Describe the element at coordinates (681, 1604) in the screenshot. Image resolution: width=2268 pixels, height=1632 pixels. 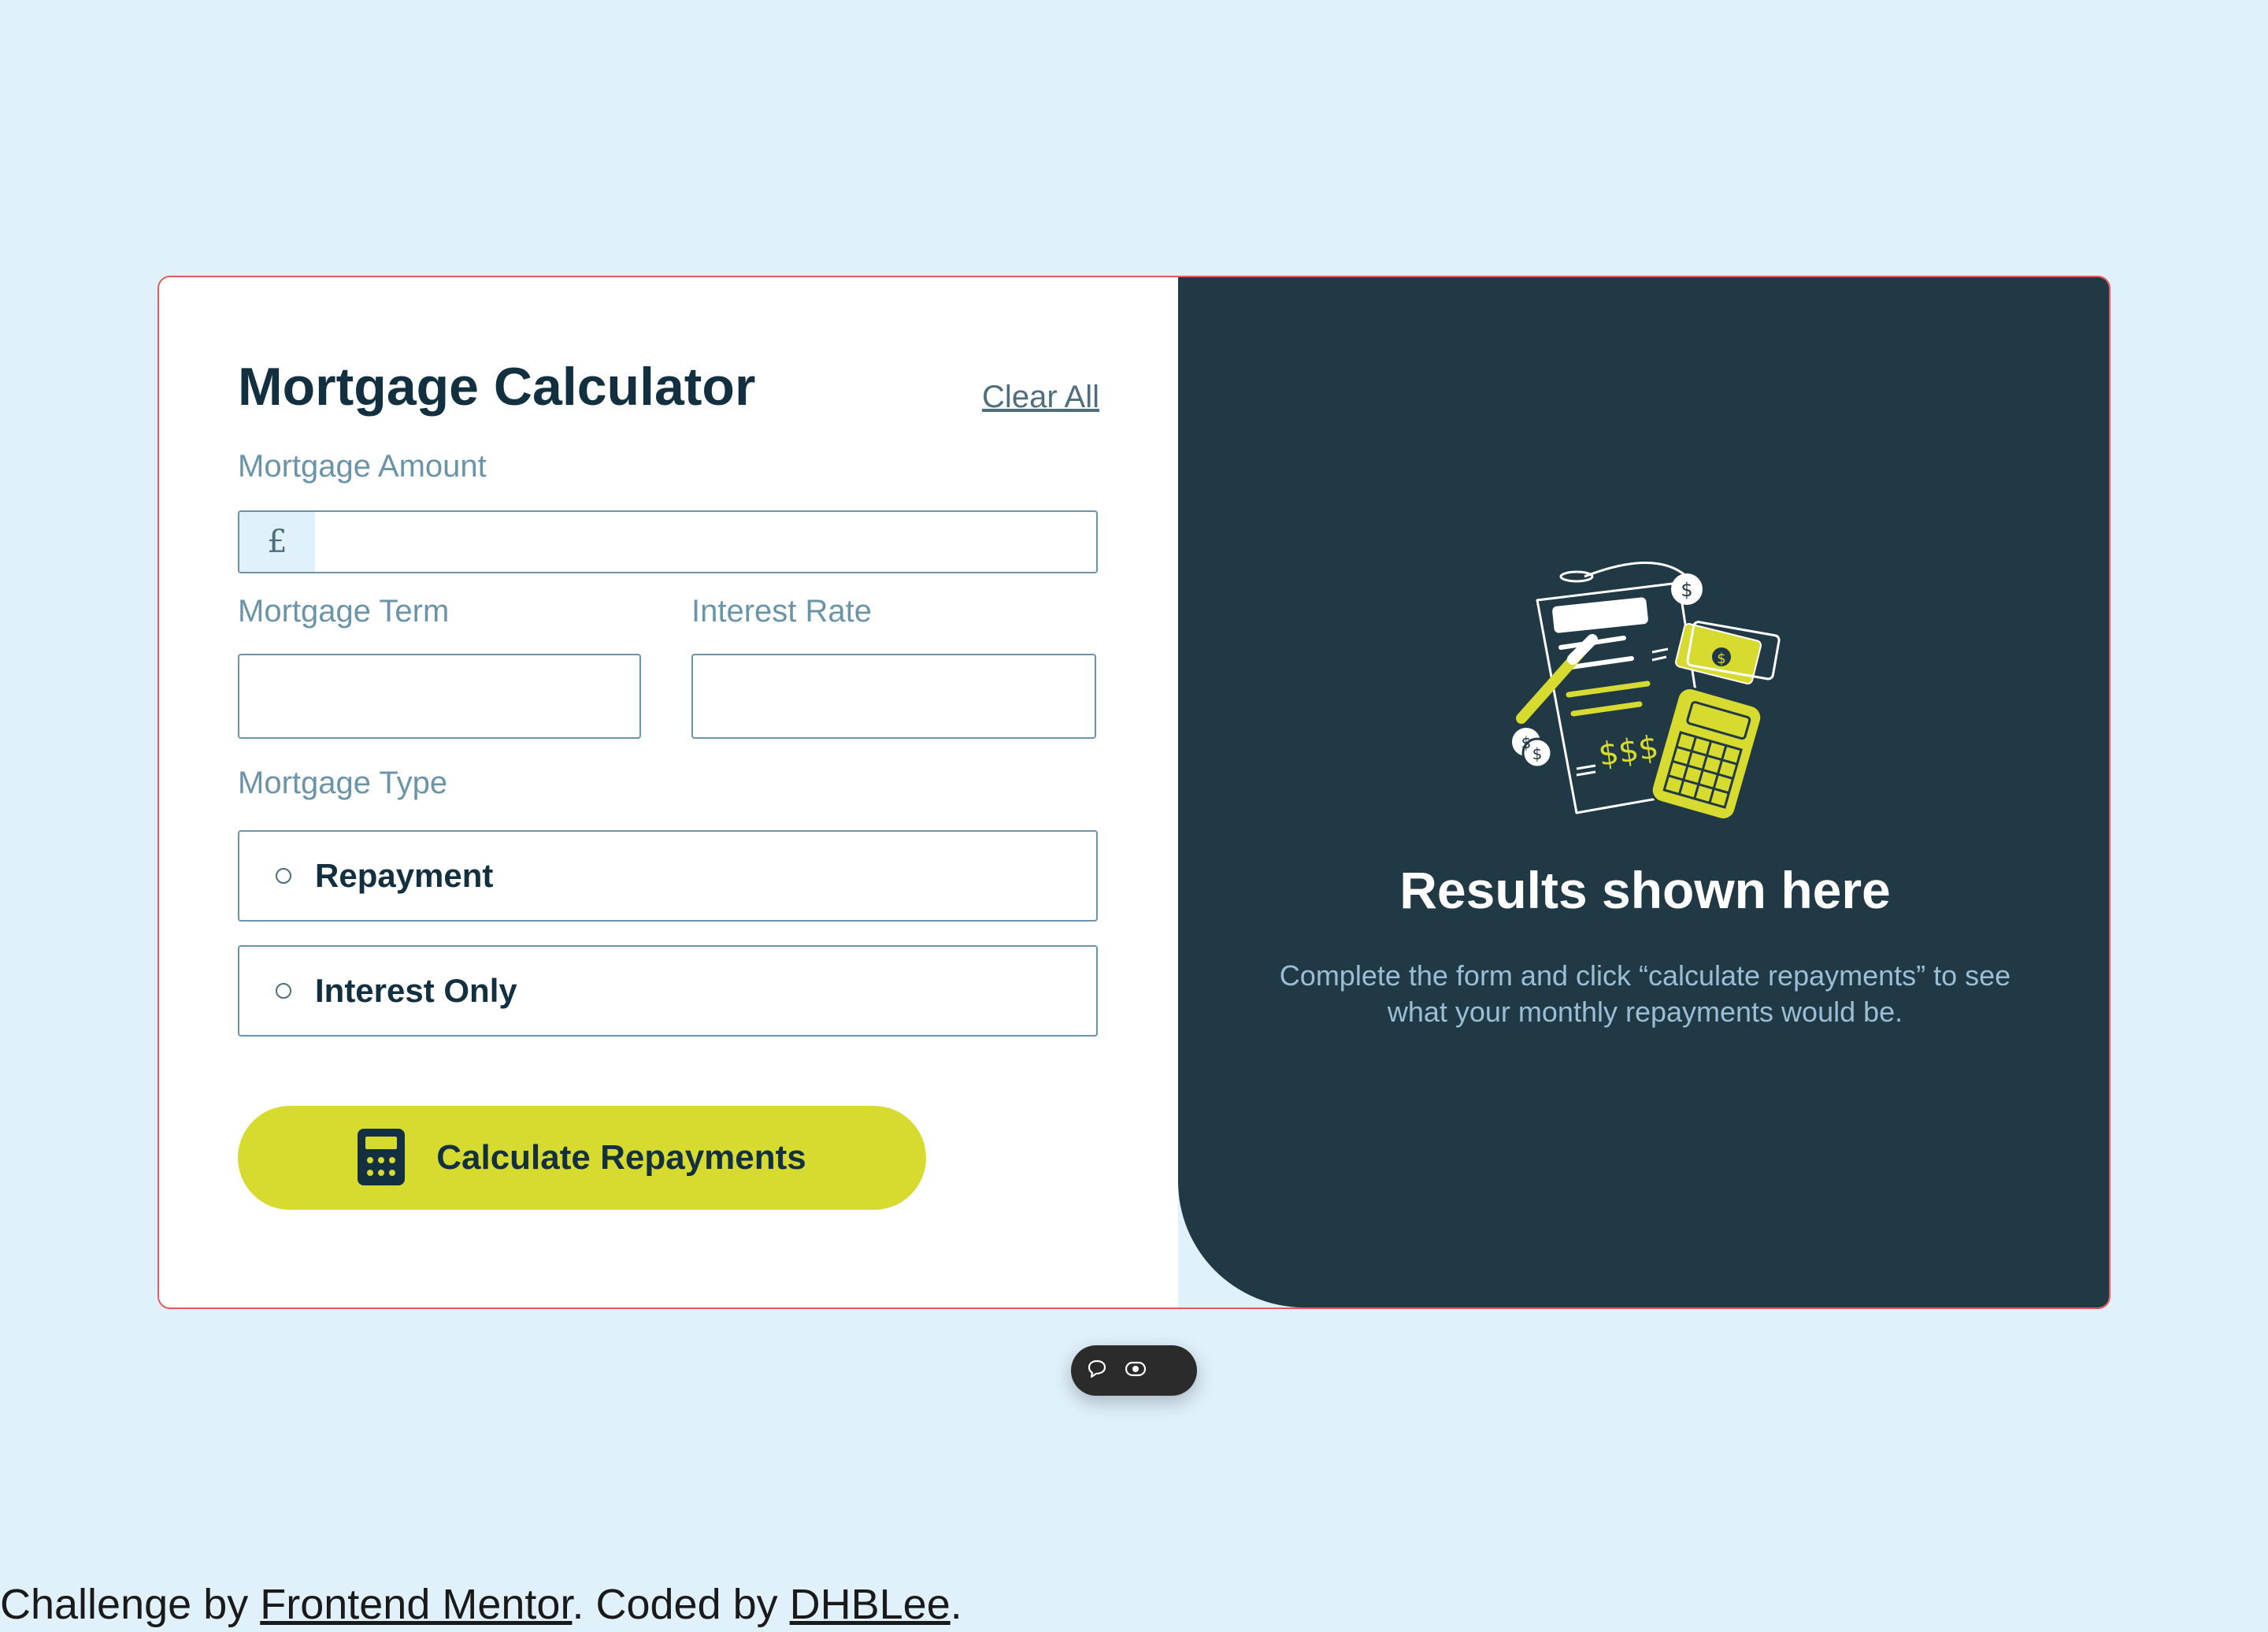
I see `footer-middle: . Coded by` at that location.